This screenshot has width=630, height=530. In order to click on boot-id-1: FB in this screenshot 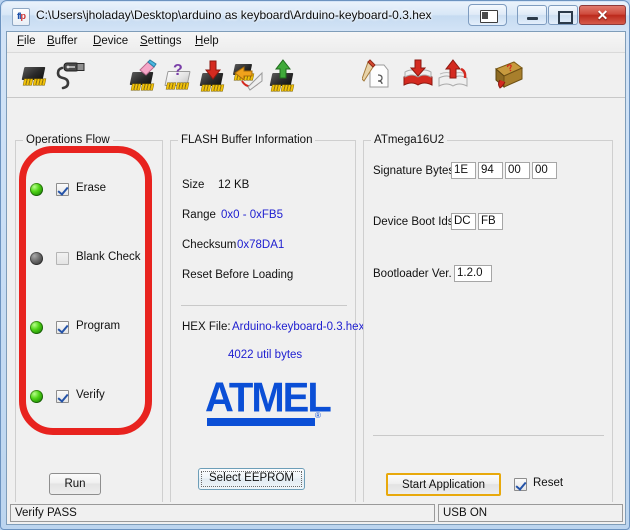, I will do `click(490, 221)`.